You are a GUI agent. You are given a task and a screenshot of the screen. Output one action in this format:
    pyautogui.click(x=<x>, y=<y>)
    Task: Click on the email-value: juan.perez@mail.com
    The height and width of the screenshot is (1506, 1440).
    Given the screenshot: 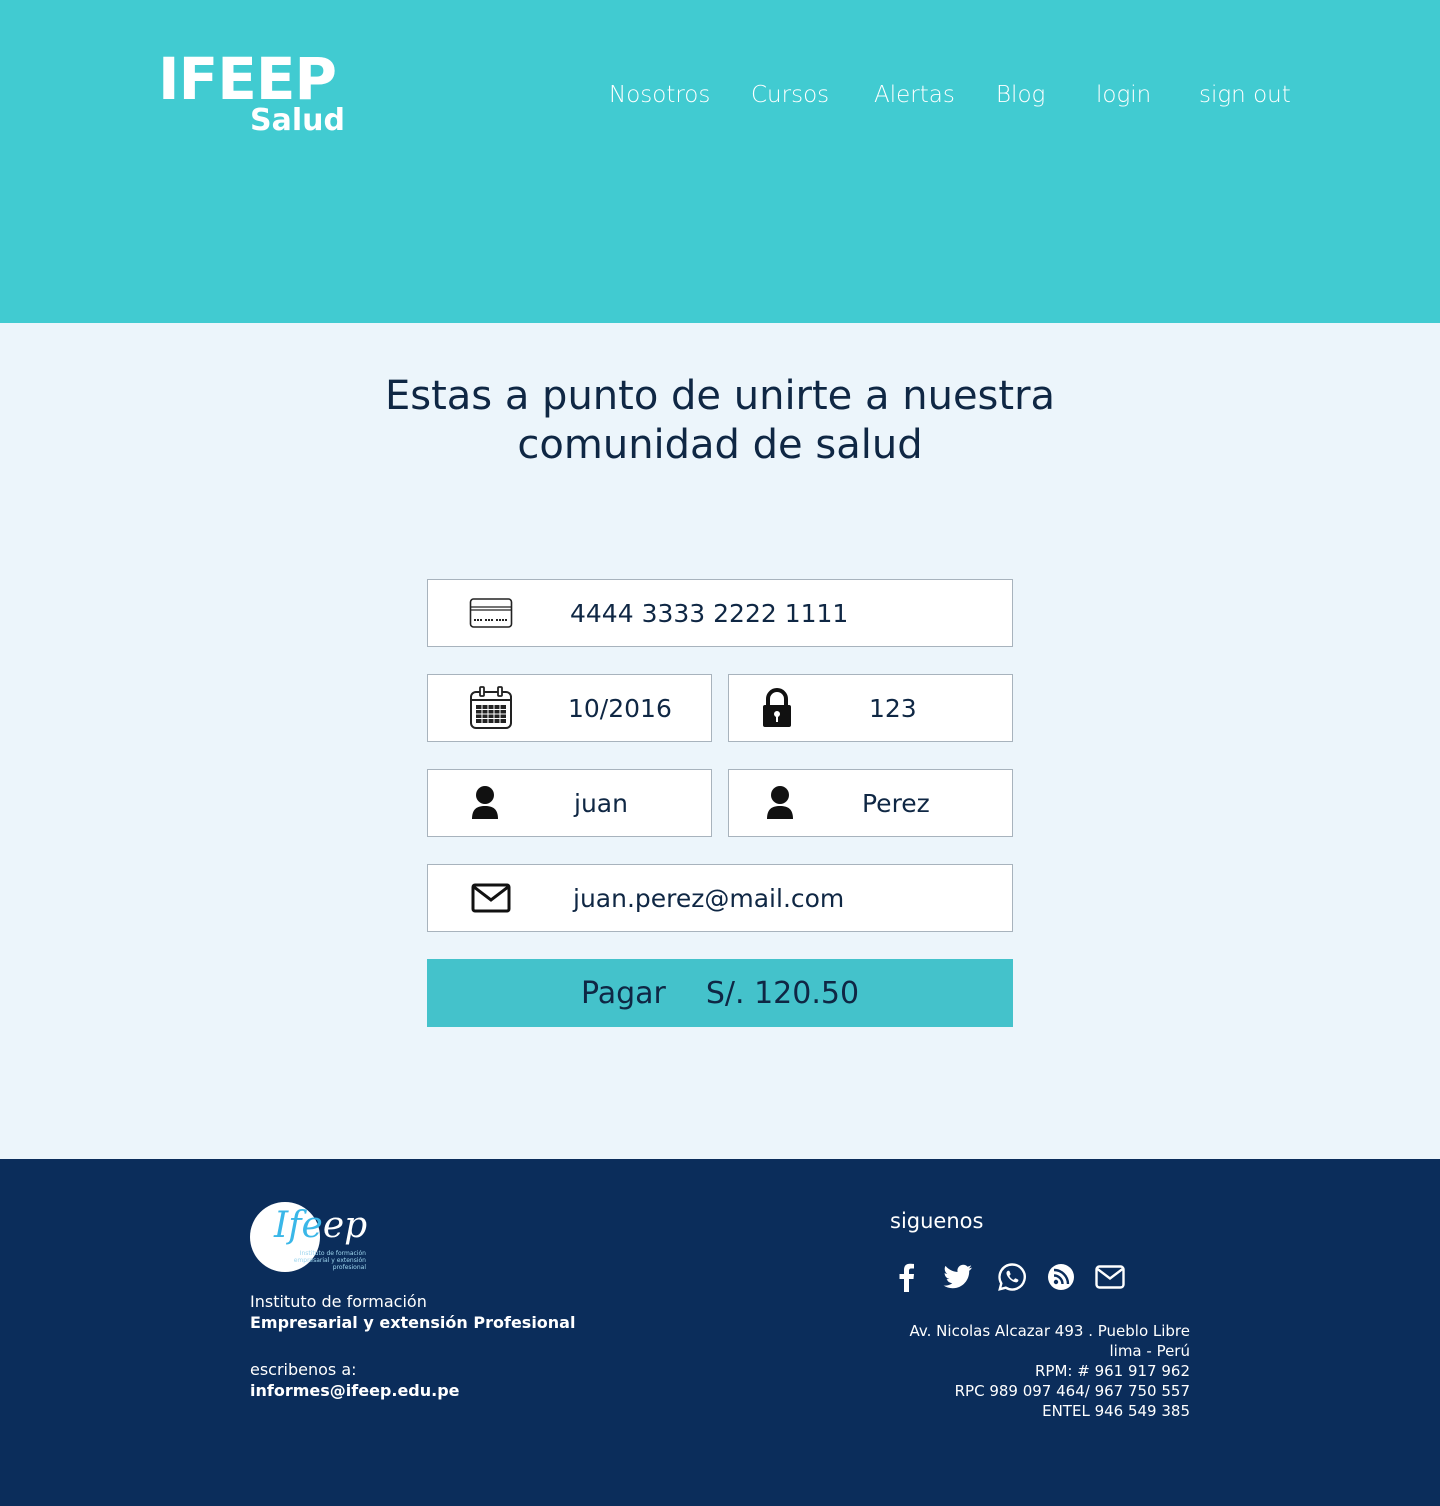 What is the action you would take?
    pyautogui.click(x=709, y=898)
    